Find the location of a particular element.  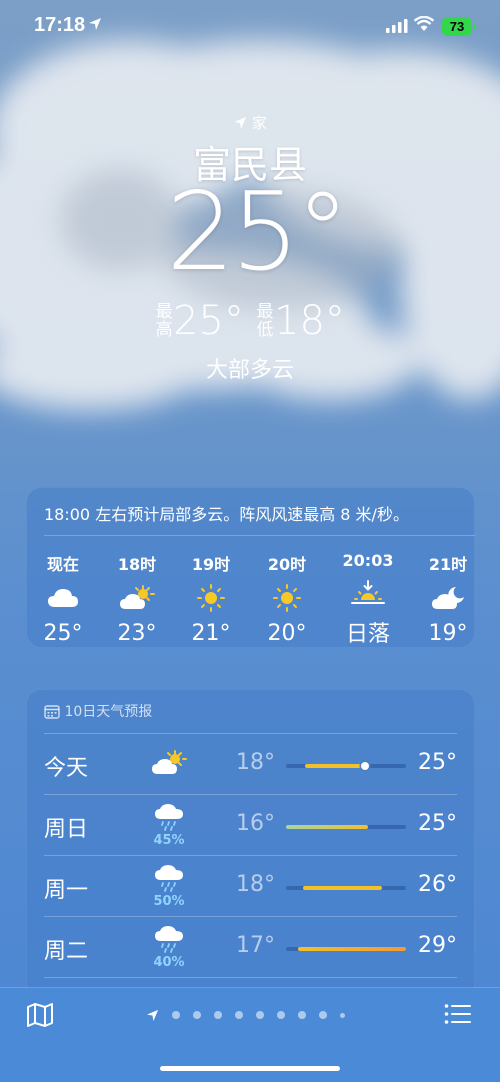

home-indicator is located at coordinates (250, 1068).